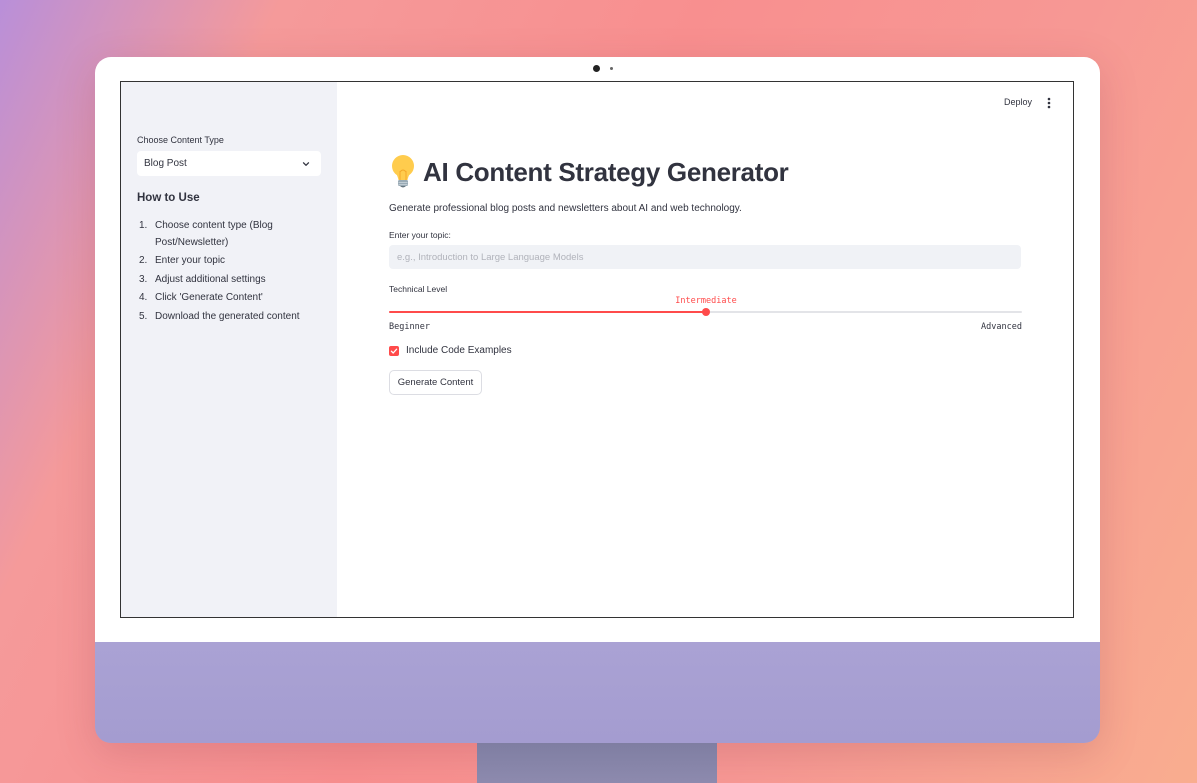 Image resolution: width=1197 pixels, height=783 pixels. I want to click on include-code-label: Include Code Examples, so click(459, 350).